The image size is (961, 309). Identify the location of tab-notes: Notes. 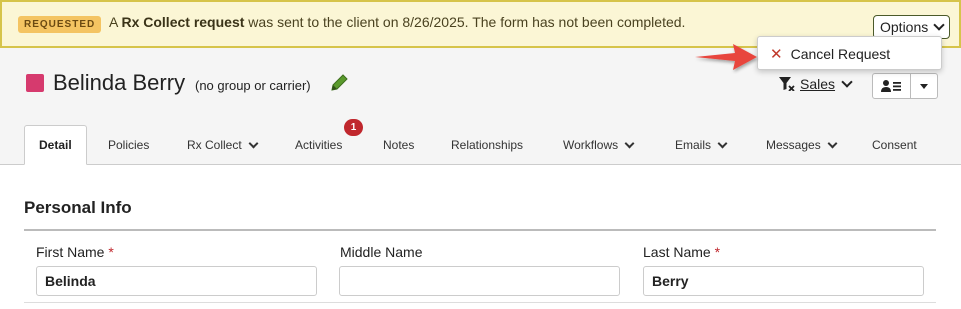
(398, 145).